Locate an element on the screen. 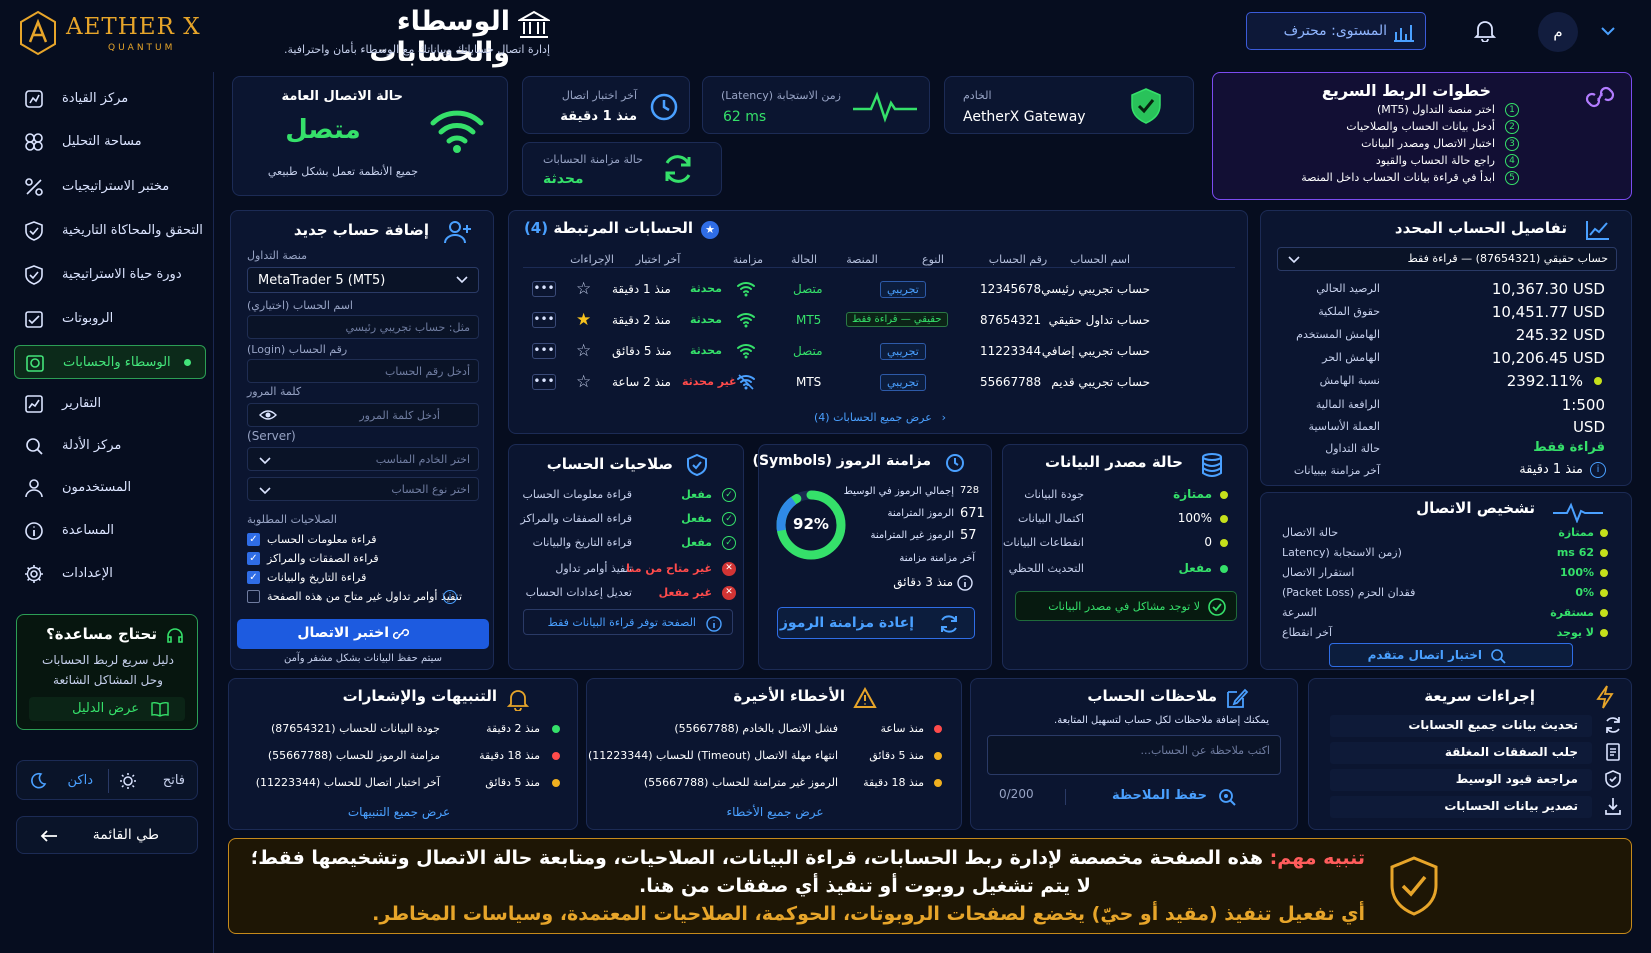 Image resolution: width=1651 pixels, height=953 pixels. symbols-last-label: آخر مزامنة مزامنة is located at coordinates (937, 558).